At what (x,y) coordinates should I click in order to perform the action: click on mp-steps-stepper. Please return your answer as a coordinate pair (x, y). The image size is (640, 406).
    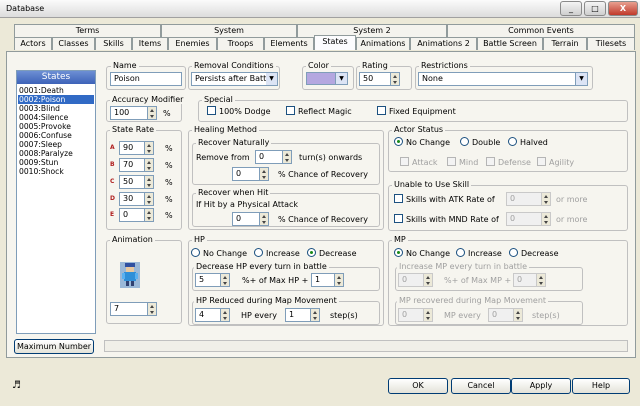
    Looking at the image, I should click on (518, 315).